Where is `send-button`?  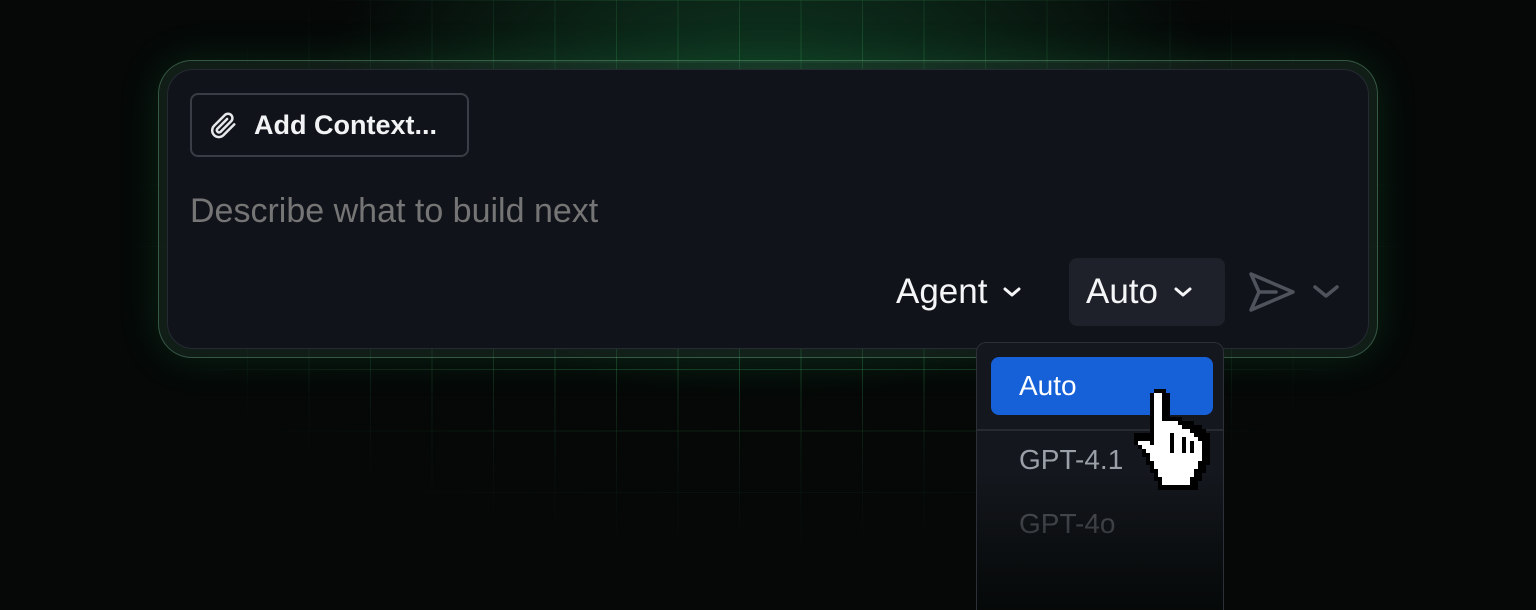 send-button is located at coordinates (1272, 292).